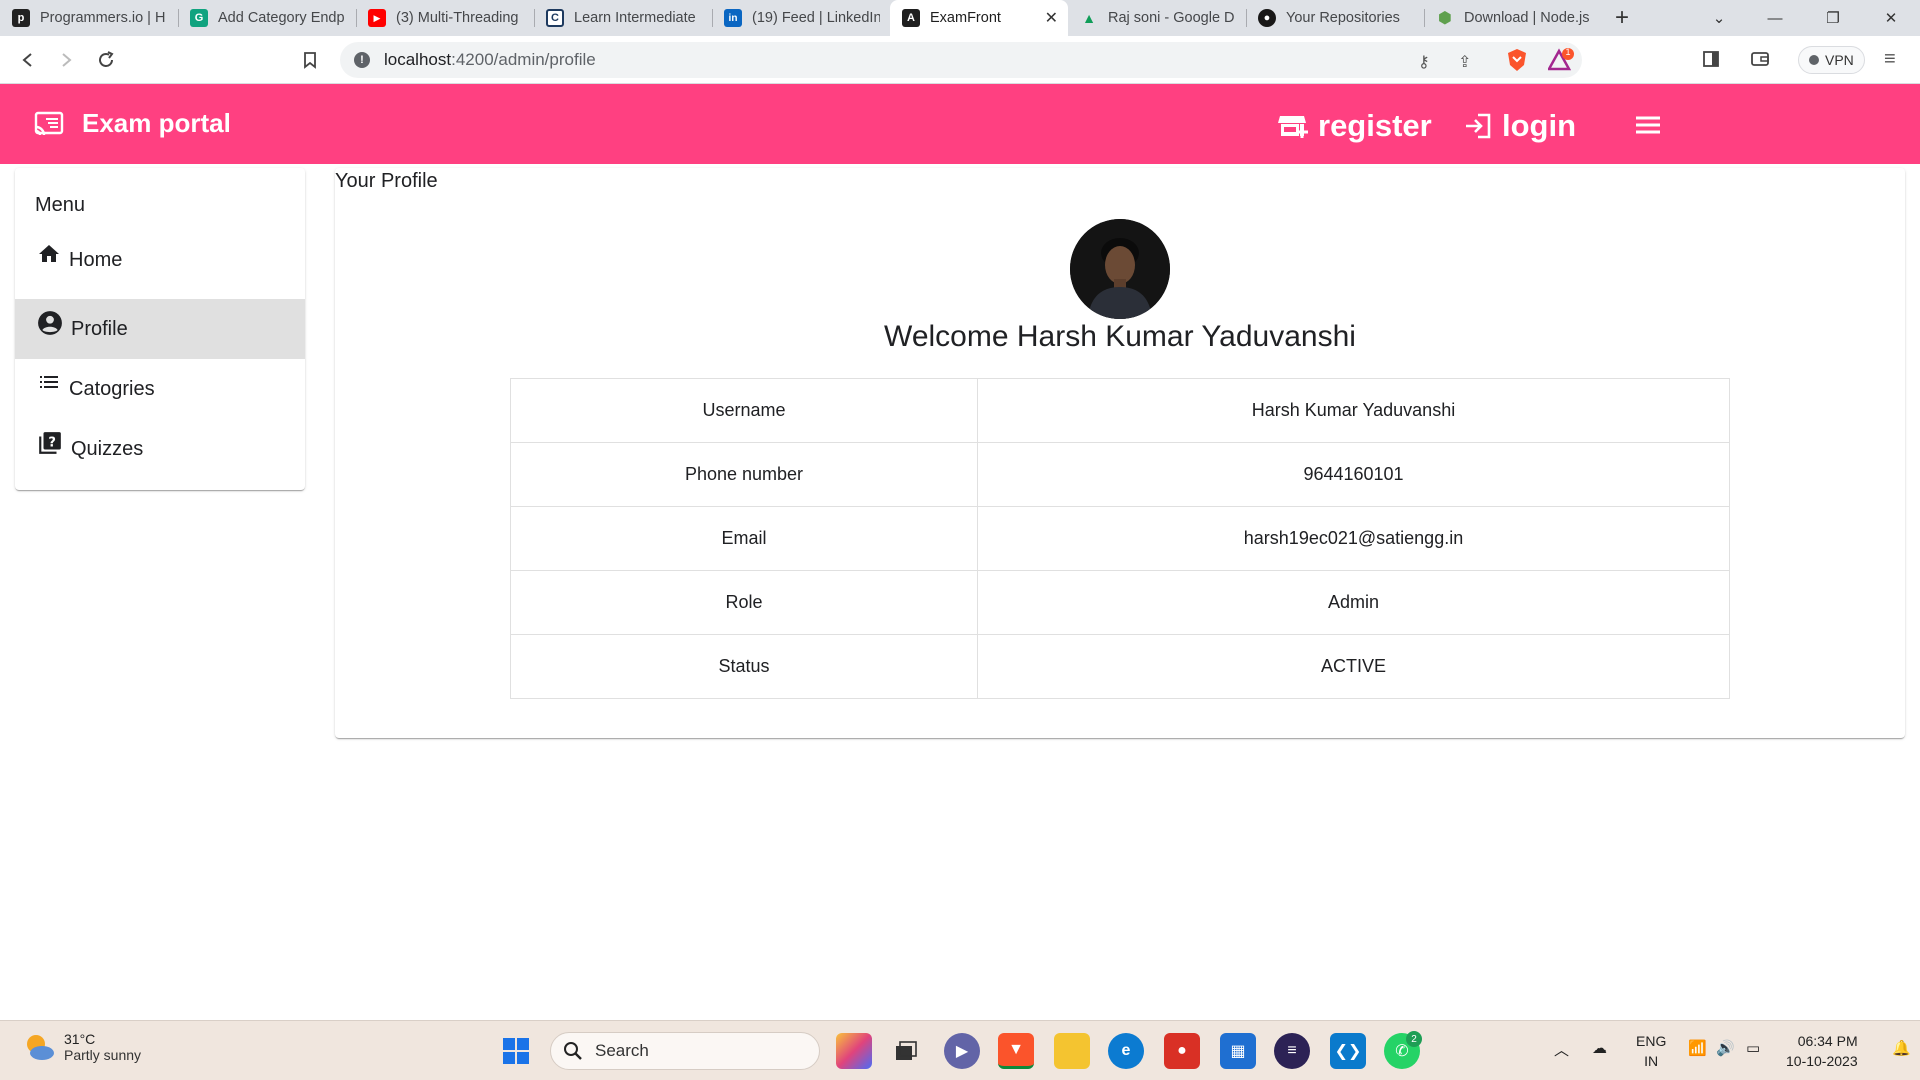 The height and width of the screenshot is (1080, 1920). What do you see at coordinates (960, 124) in the screenshot?
I see `app-toolbar: Exam portal register login` at bounding box center [960, 124].